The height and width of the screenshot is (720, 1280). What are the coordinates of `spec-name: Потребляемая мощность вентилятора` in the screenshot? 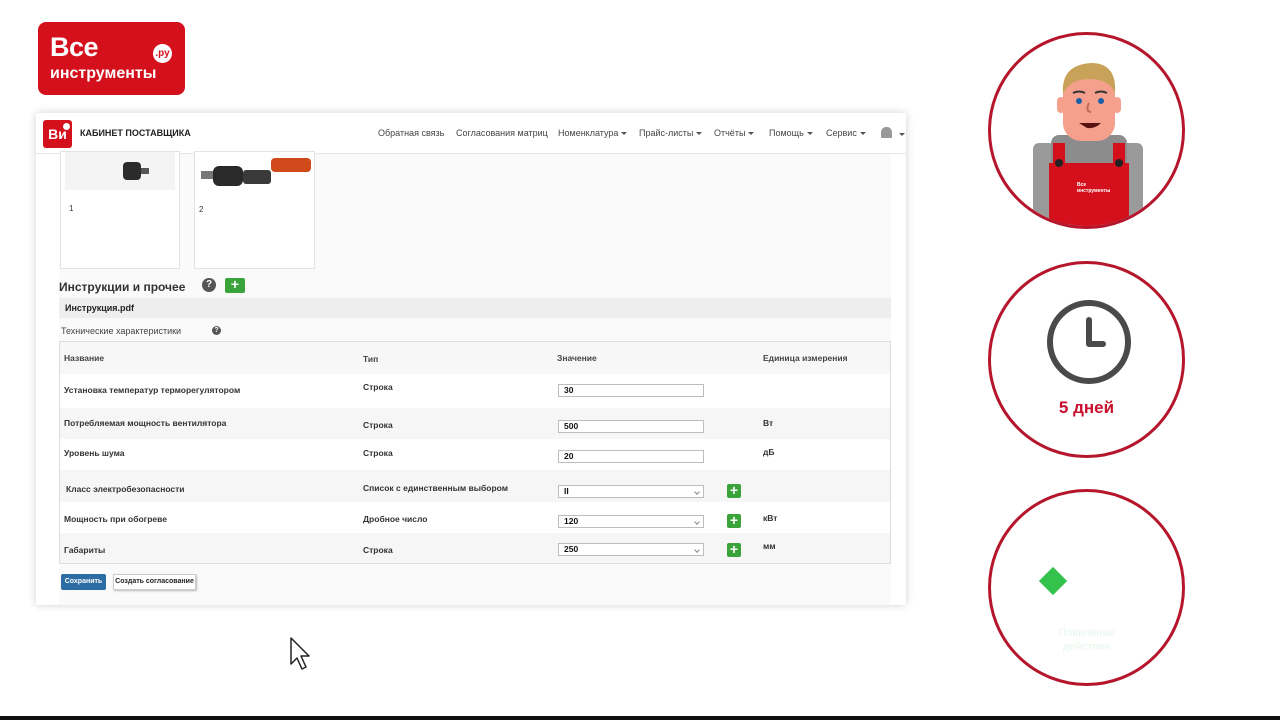 It's located at (145, 423).